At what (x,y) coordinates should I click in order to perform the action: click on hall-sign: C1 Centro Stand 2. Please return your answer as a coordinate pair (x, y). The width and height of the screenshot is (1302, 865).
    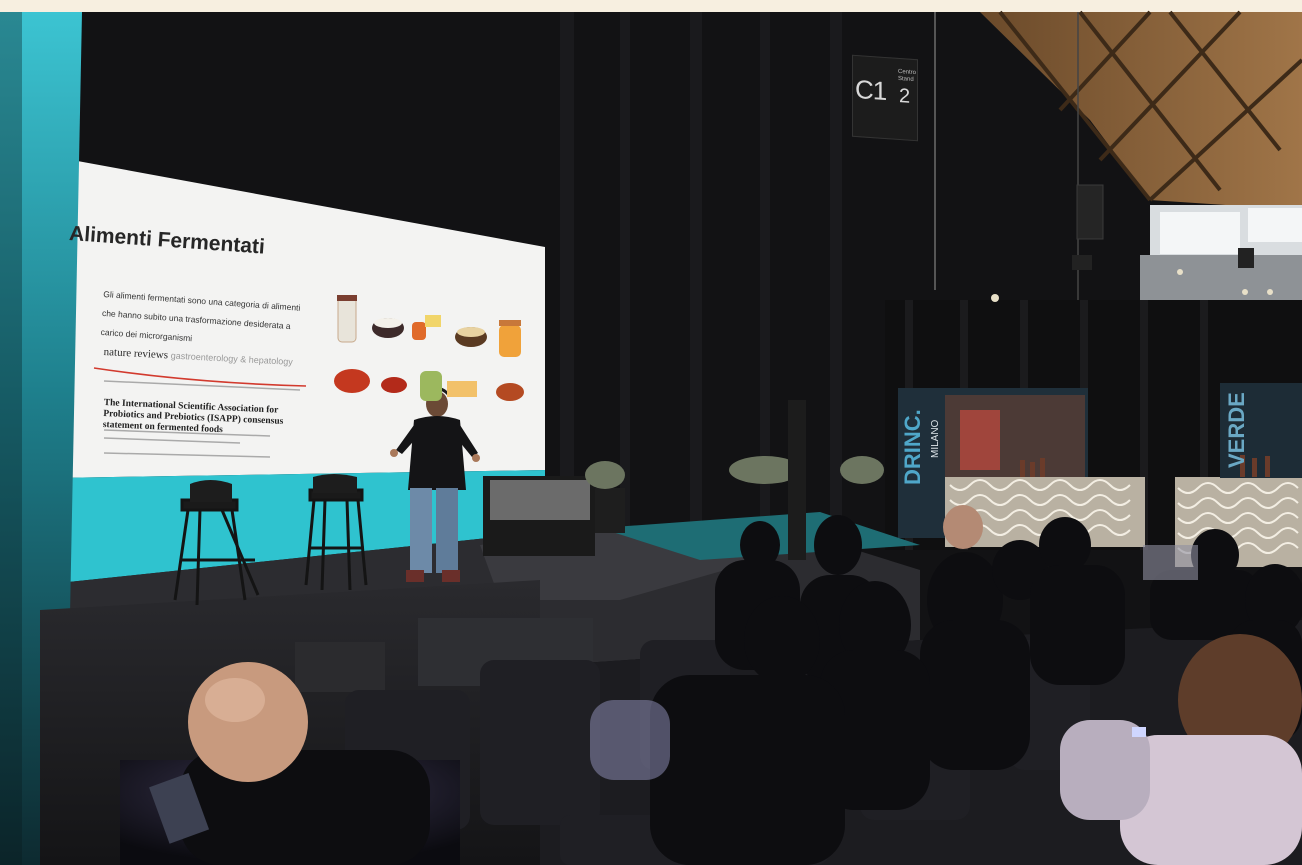
    Looking at the image, I should click on (885, 98).